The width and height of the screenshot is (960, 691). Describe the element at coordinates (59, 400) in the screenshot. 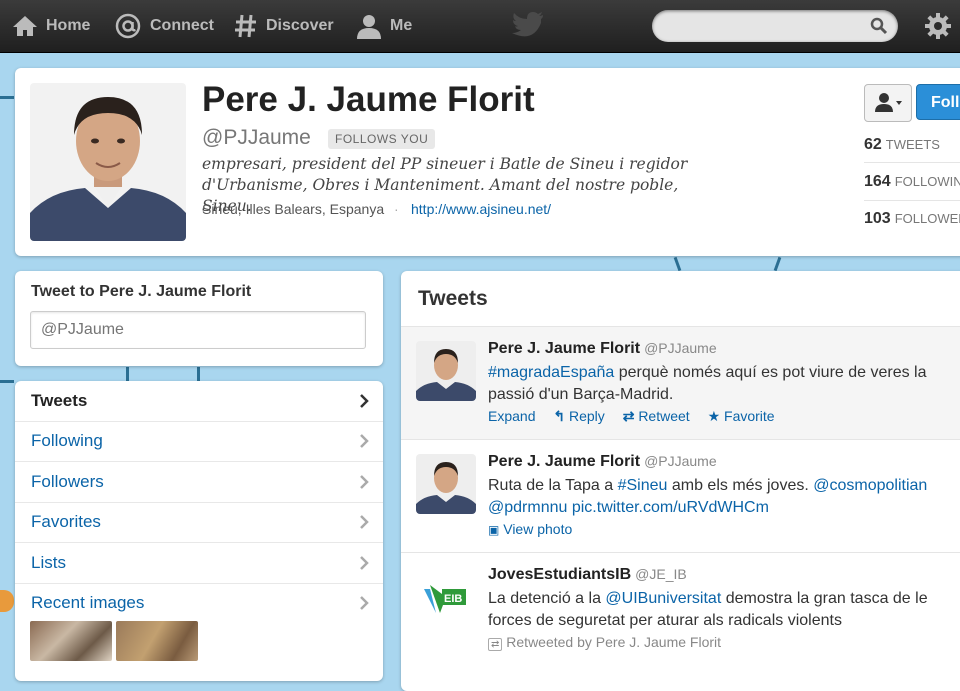

I see `sidebar-item-label: Tweets` at that location.